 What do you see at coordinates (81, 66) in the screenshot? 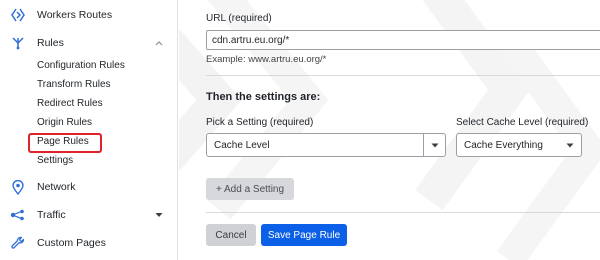
I see `sidebar-item-configuration-rules: Configuration Rules` at bounding box center [81, 66].